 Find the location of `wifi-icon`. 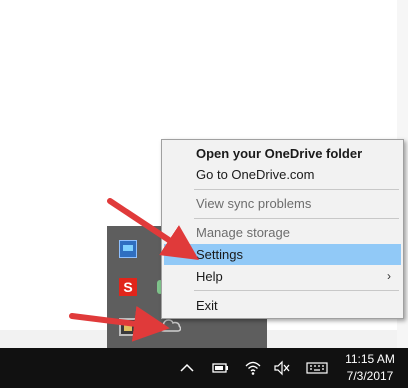

wifi-icon is located at coordinates (253, 368).